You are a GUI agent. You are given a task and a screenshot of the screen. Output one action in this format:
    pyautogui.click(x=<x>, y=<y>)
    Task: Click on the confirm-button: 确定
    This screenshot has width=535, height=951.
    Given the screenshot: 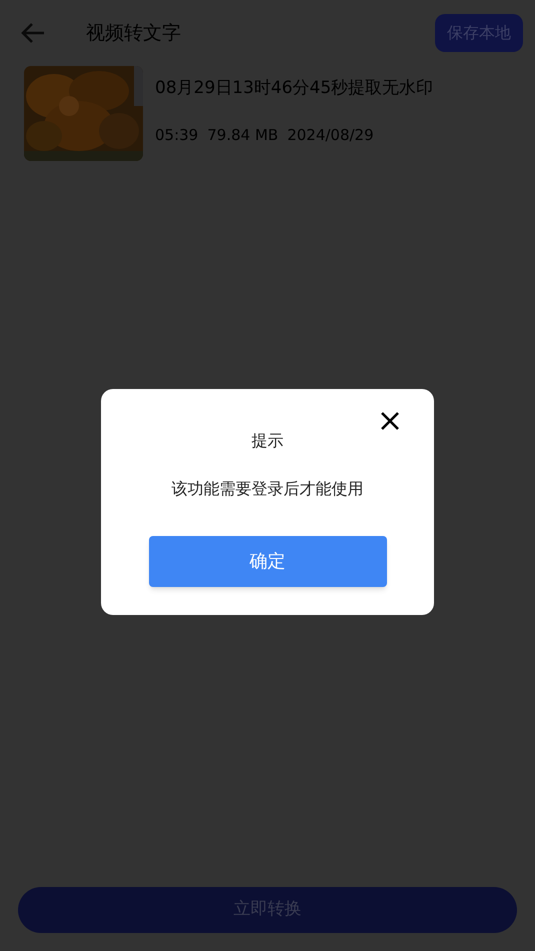 What is the action you would take?
    pyautogui.click(x=267, y=561)
    